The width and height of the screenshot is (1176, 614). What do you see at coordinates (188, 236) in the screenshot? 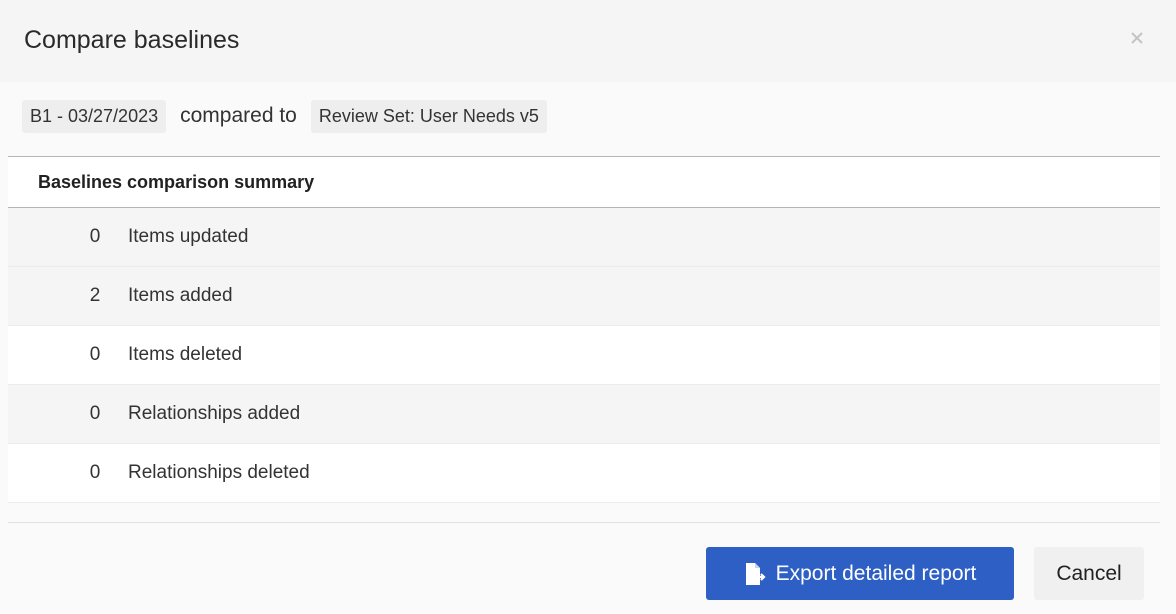
I see `row-label: Items updated` at bounding box center [188, 236].